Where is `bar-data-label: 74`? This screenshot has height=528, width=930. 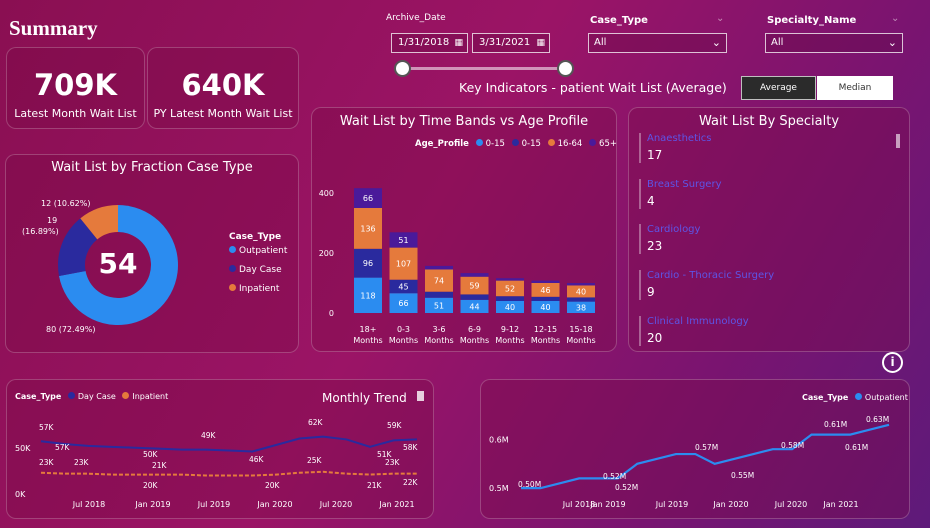
bar-data-label: 74 is located at coordinates (439, 281).